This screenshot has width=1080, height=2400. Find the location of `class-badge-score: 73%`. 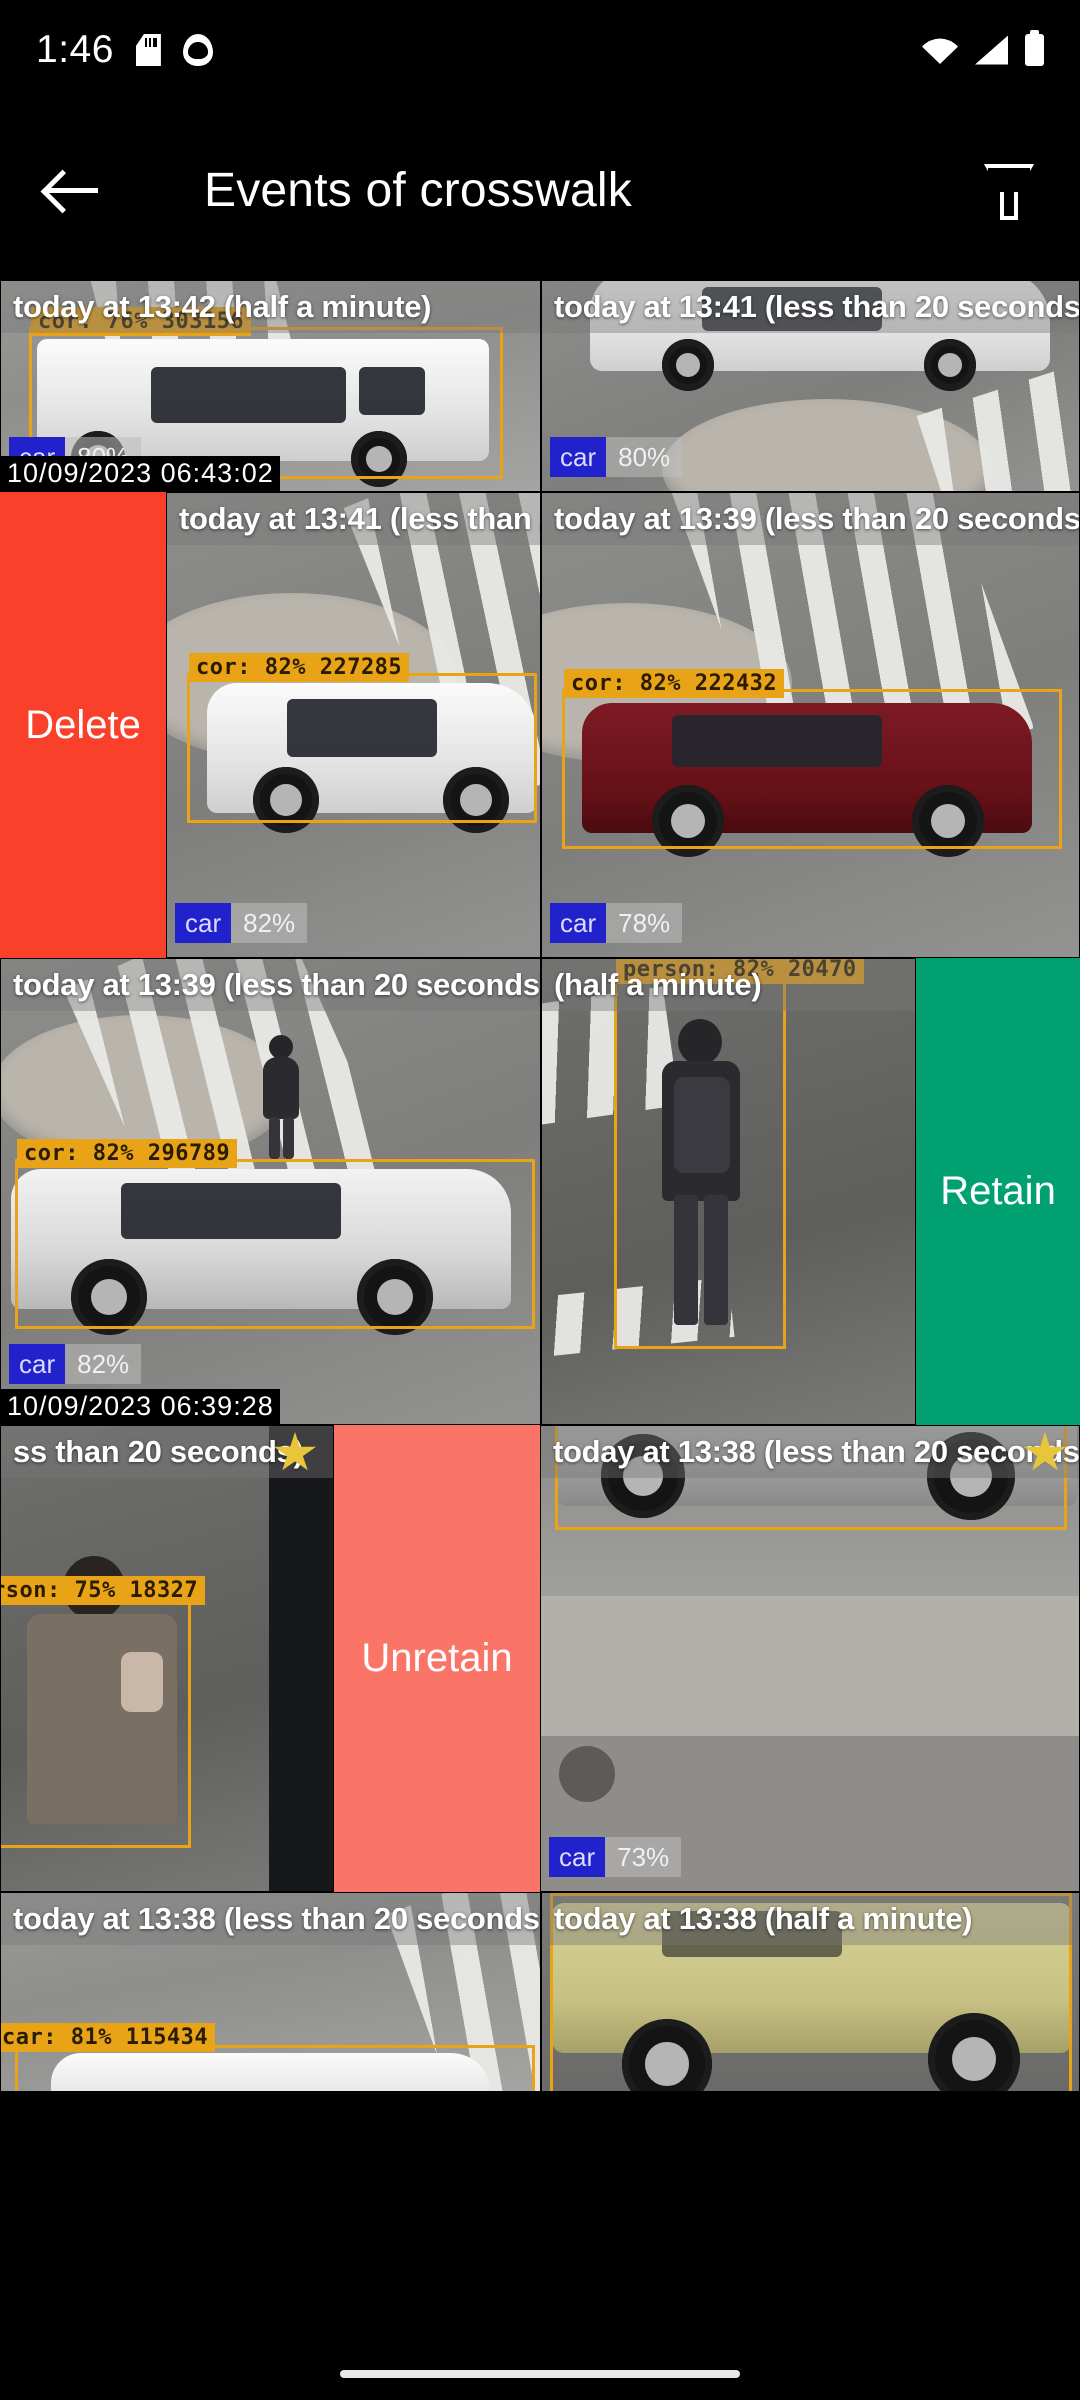

class-badge-score: 73% is located at coordinates (643, 1857).